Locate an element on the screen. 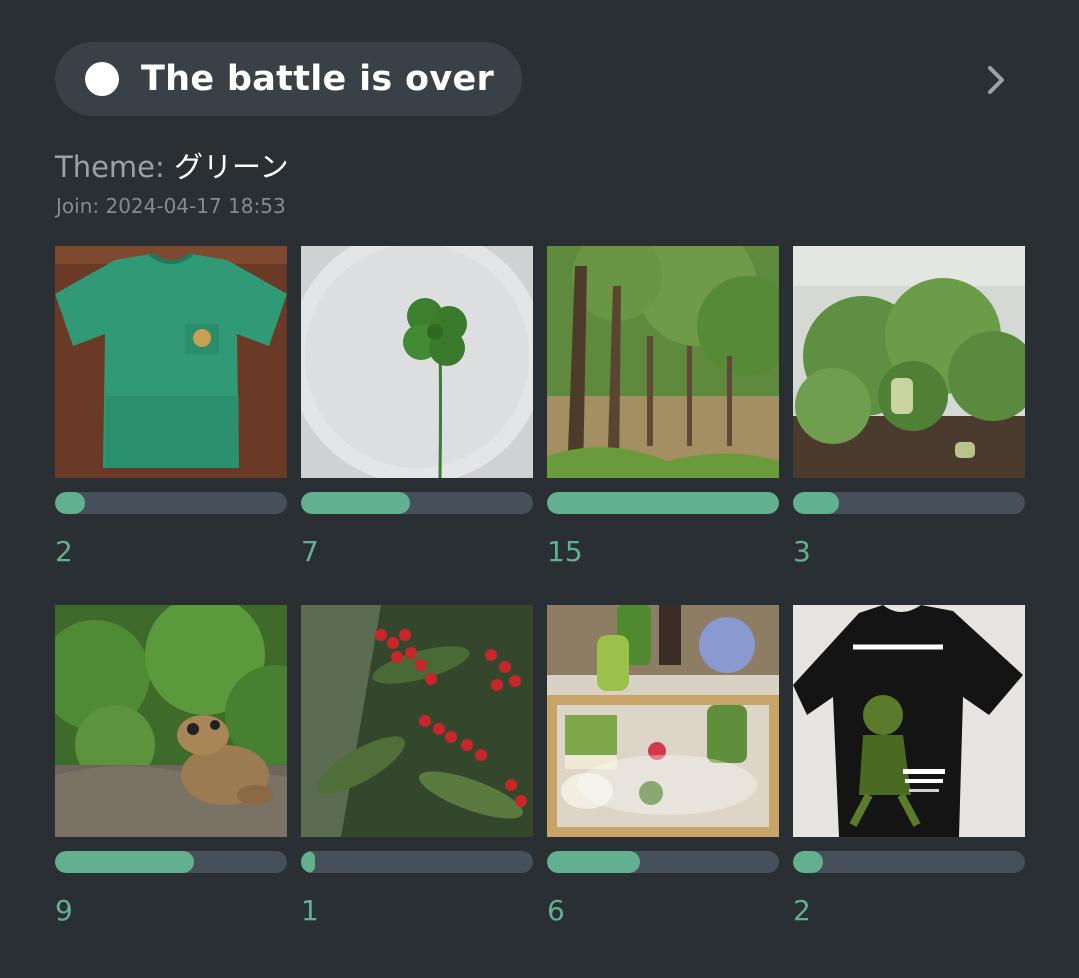  theme-value: グリーン is located at coordinates (231, 167).